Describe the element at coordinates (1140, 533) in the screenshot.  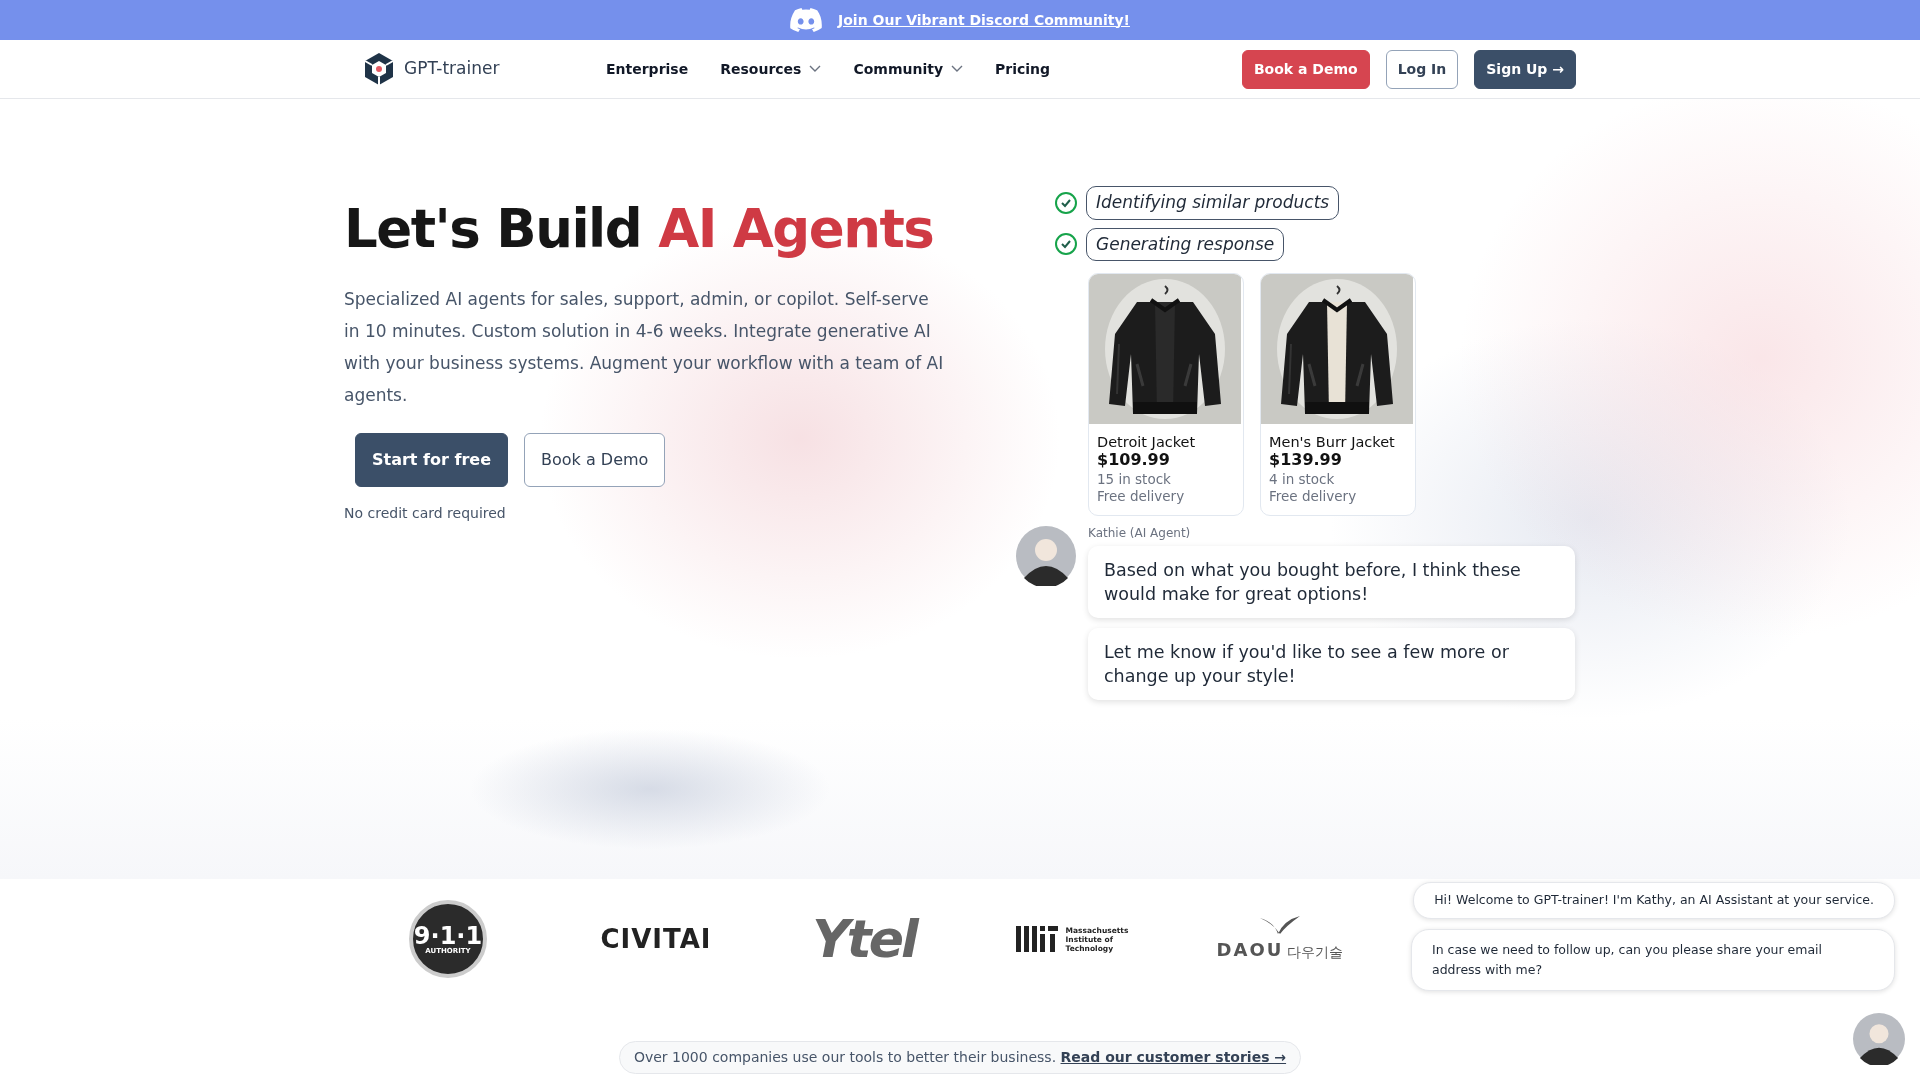
I see `agent-name: Kathie (AI Agent)` at that location.